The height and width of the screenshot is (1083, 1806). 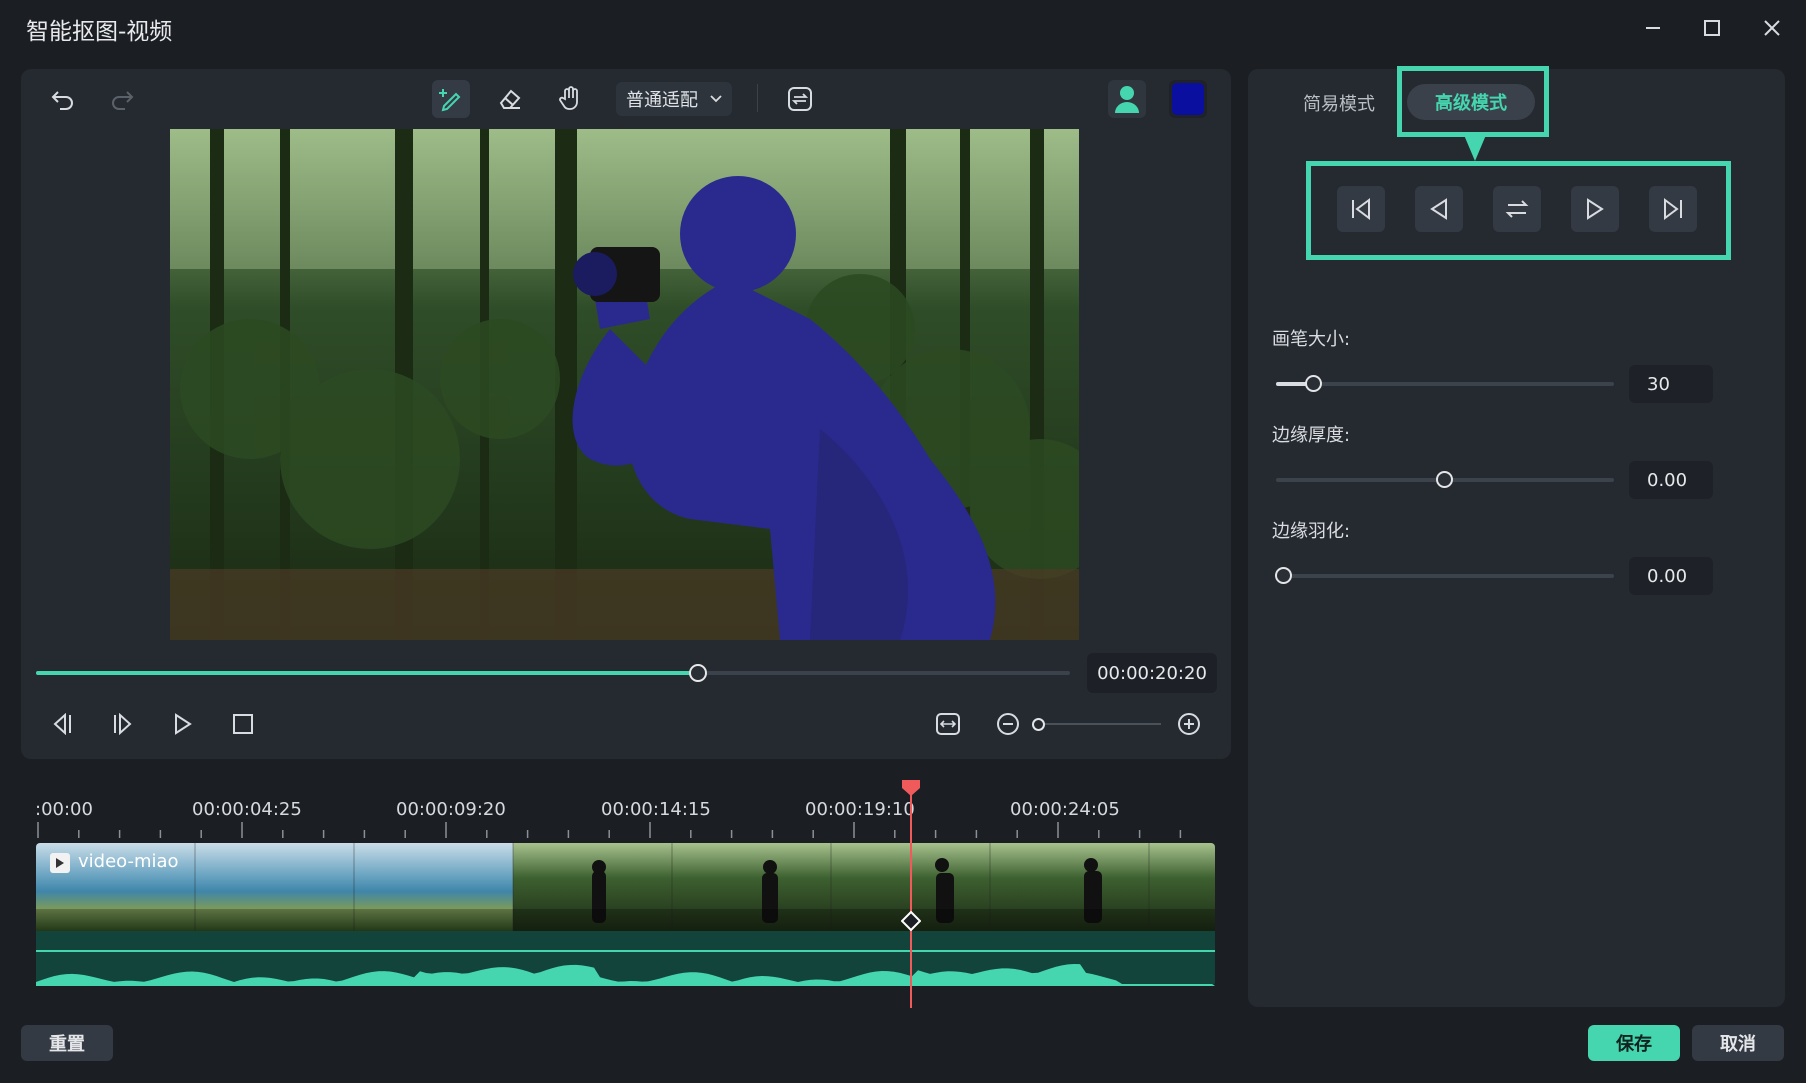 What do you see at coordinates (1127, 99) in the screenshot?
I see `person-mask-icon` at bounding box center [1127, 99].